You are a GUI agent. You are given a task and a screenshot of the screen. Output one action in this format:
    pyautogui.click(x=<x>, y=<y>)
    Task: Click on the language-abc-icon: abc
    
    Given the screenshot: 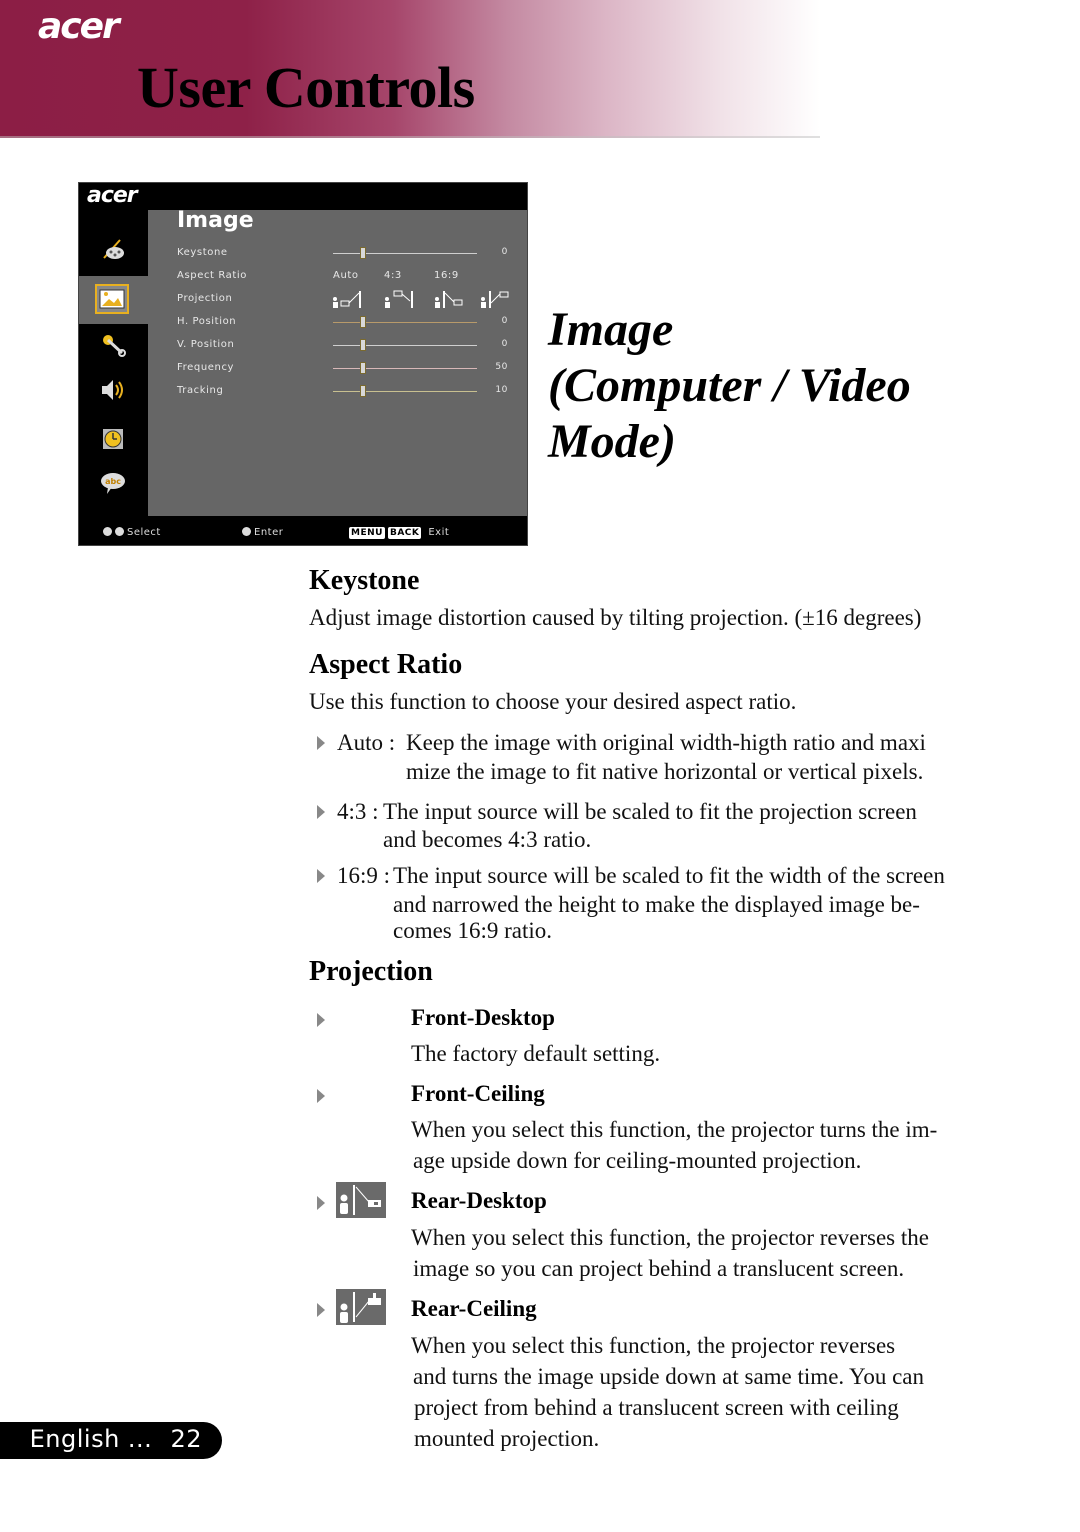 What is the action you would take?
    pyautogui.click(x=113, y=483)
    